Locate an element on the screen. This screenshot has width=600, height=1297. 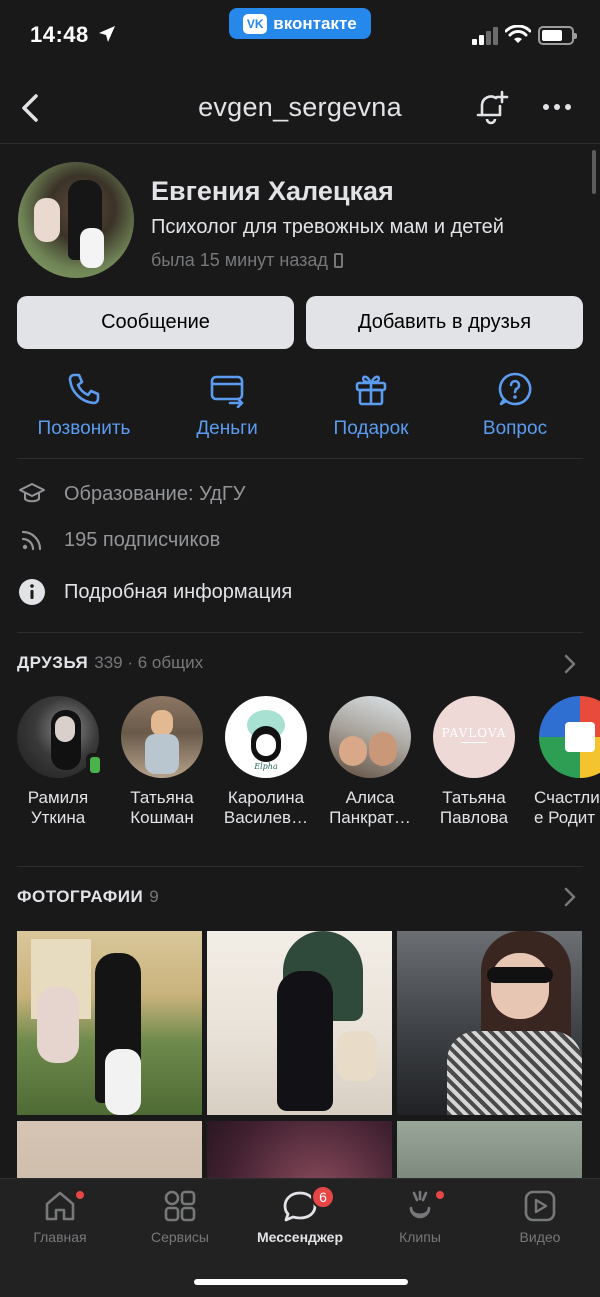
details-text: Подробная информация is located at coordinates (178, 591).